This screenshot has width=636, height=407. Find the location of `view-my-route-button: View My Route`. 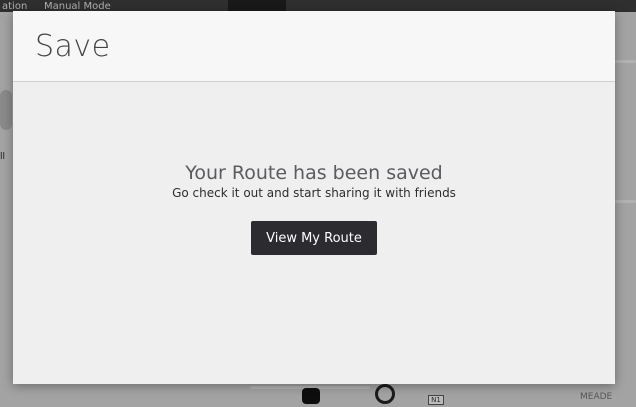

view-my-route-button: View My Route is located at coordinates (314, 238).